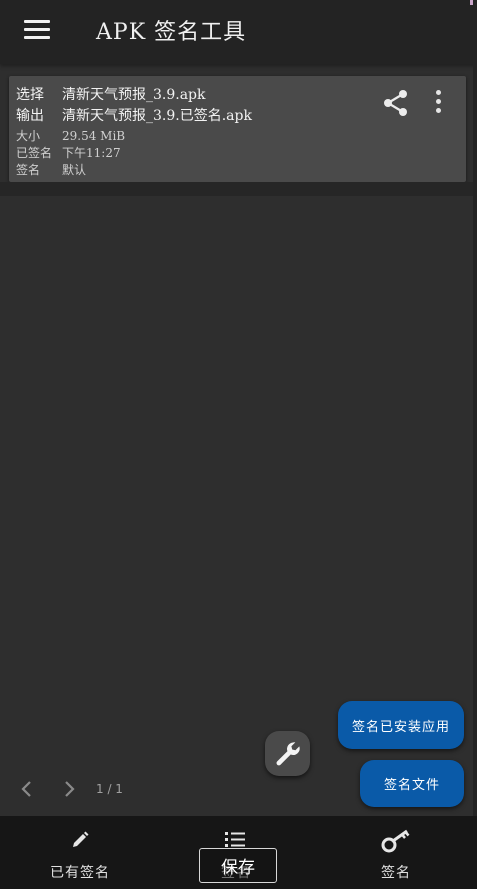  What do you see at coordinates (80, 852) in the screenshot?
I see `nav-signed-apps: 已有签名` at bounding box center [80, 852].